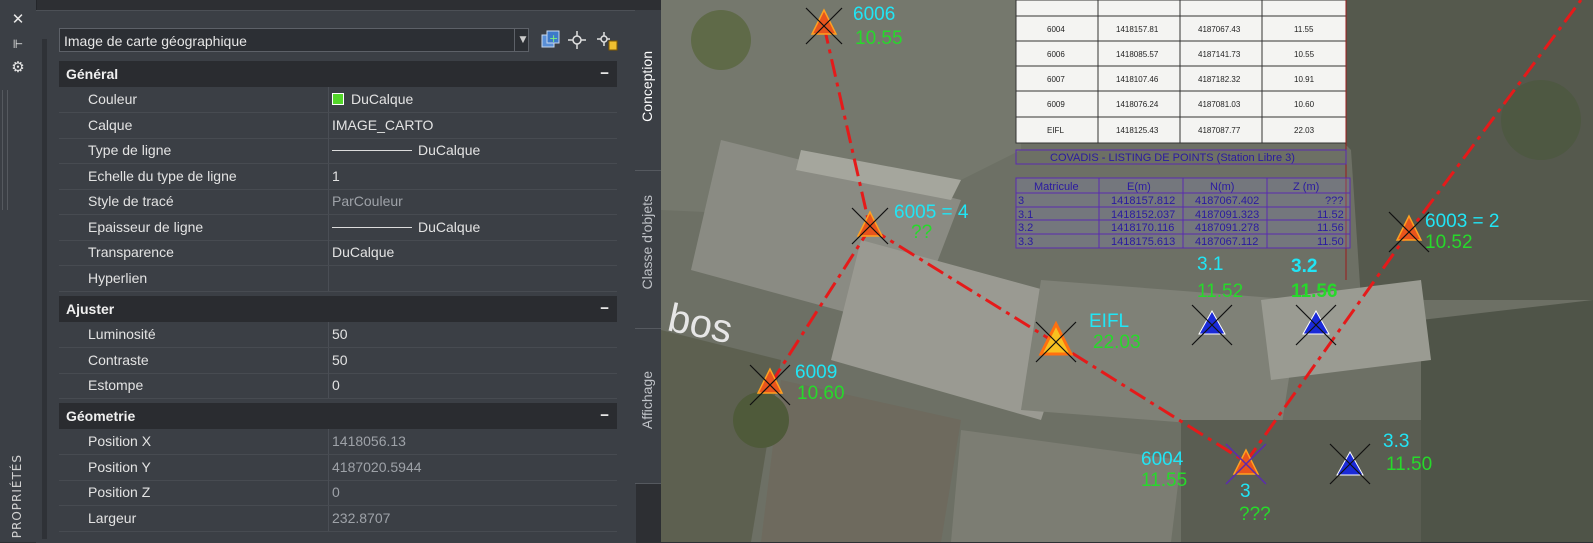  What do you see at coordinates (112, 518) in the screenshot?
I see `row-label: Largeur` at bounding box center [112, 518].